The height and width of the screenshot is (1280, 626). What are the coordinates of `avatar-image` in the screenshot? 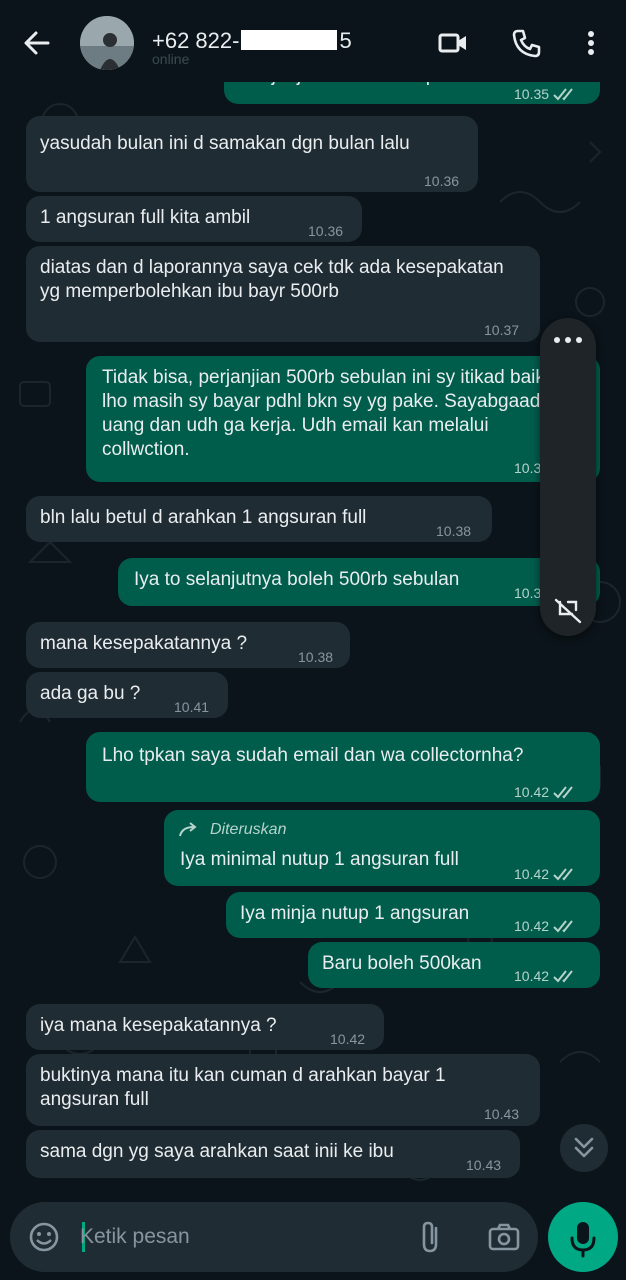 It's located at (107, 43).